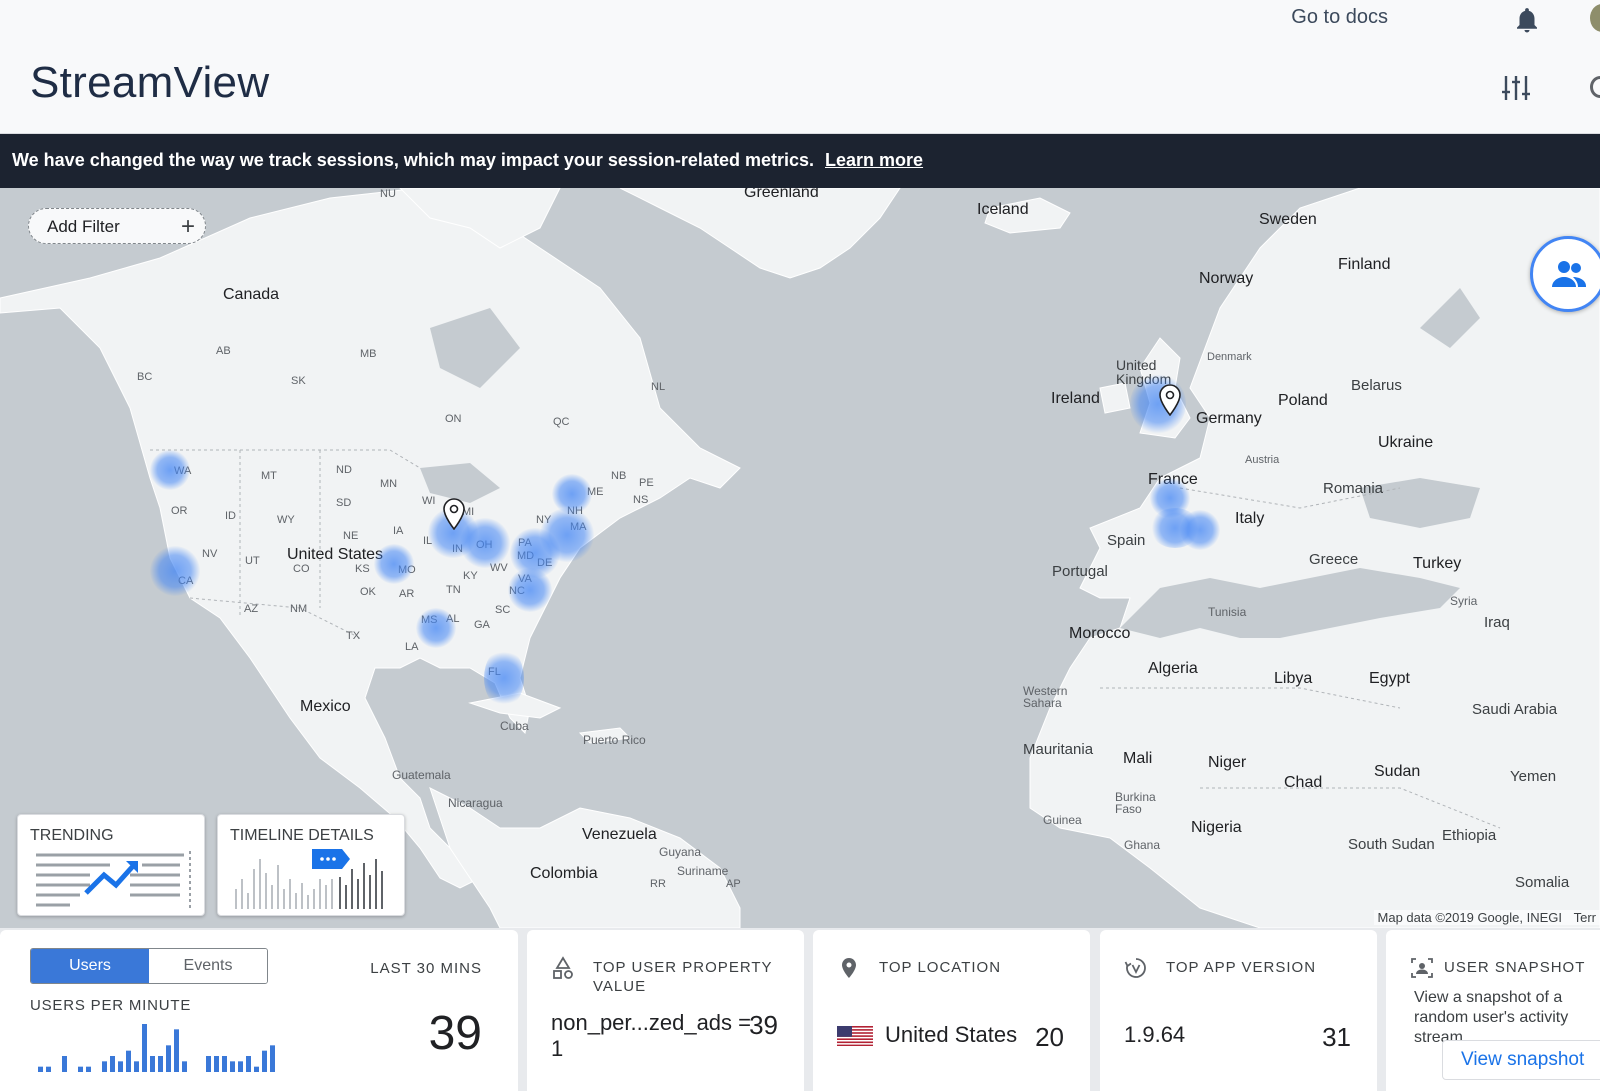 The image size is (1600, 1091). I want to click on label-belarus: Belarus, so click(1376, 385).